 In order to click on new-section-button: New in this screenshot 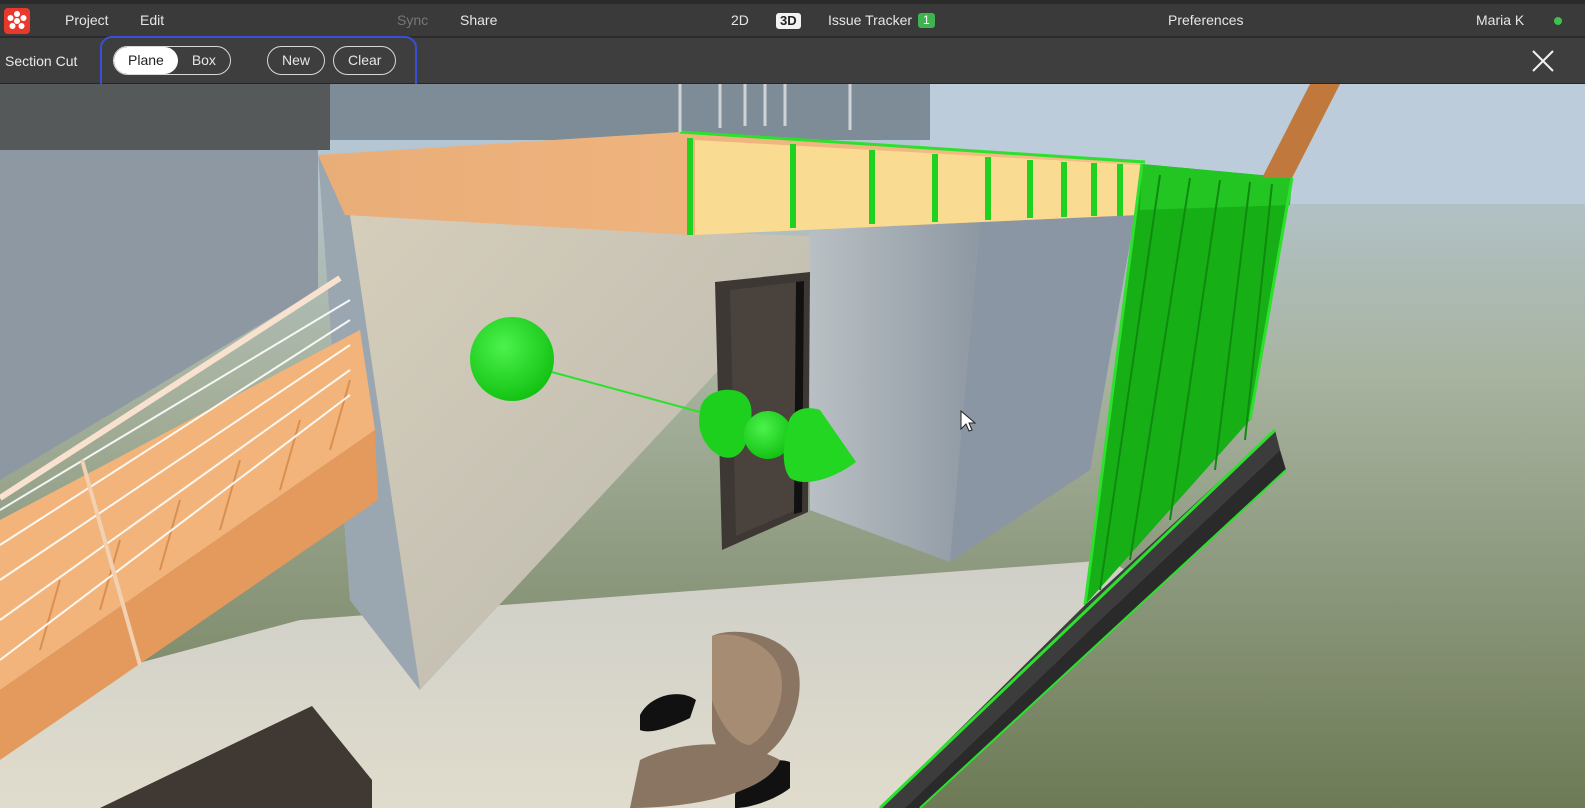, I will do `click(296, 60)`.